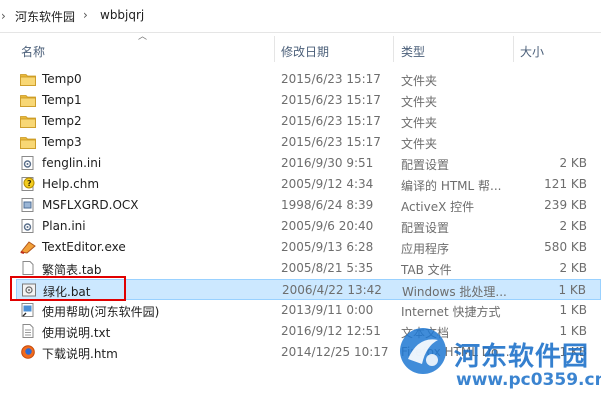  What do you see at coordinates (64, 226) in the screenshot?
I see `file-name: Plan.ini` at bounding box center [64, 226].